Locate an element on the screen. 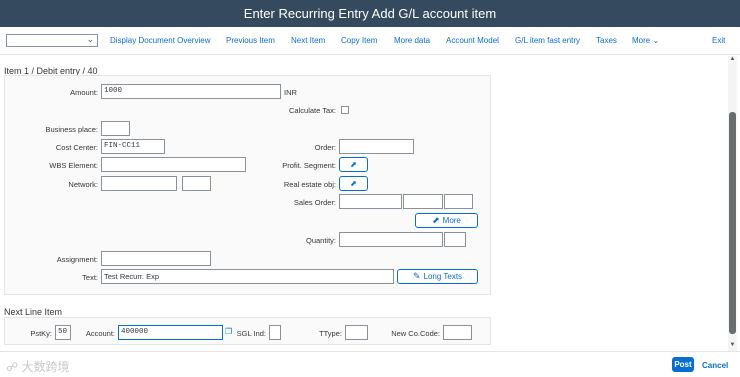 The height and width of the screenshot is (377, 740). logo-text: 大数跨境 is located at coordinates (45, 367).